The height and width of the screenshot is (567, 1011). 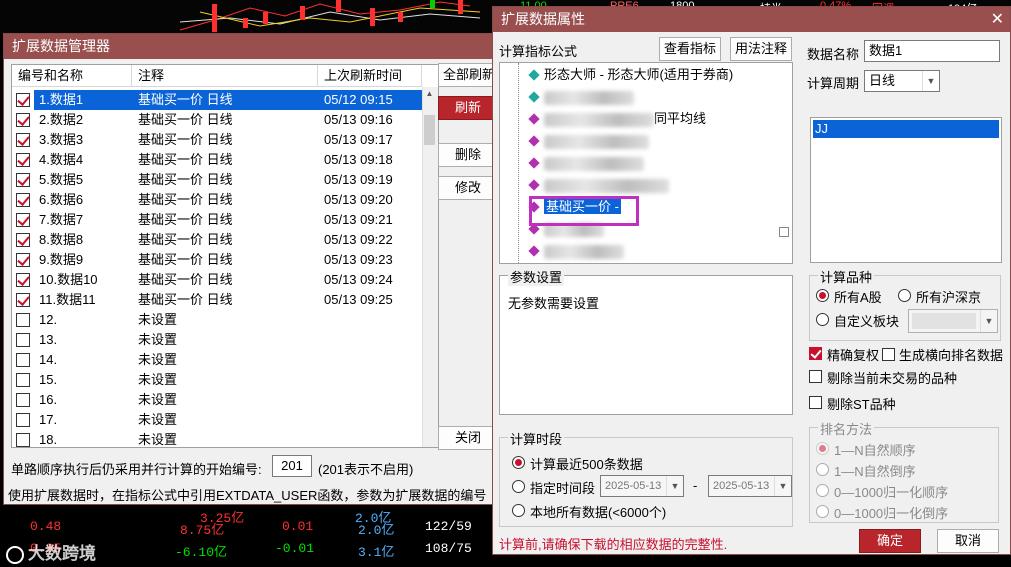 I want to click on table-row: 9.数据9 基础买一价 日线 05/13 09:23, so click(x=216, y=260).